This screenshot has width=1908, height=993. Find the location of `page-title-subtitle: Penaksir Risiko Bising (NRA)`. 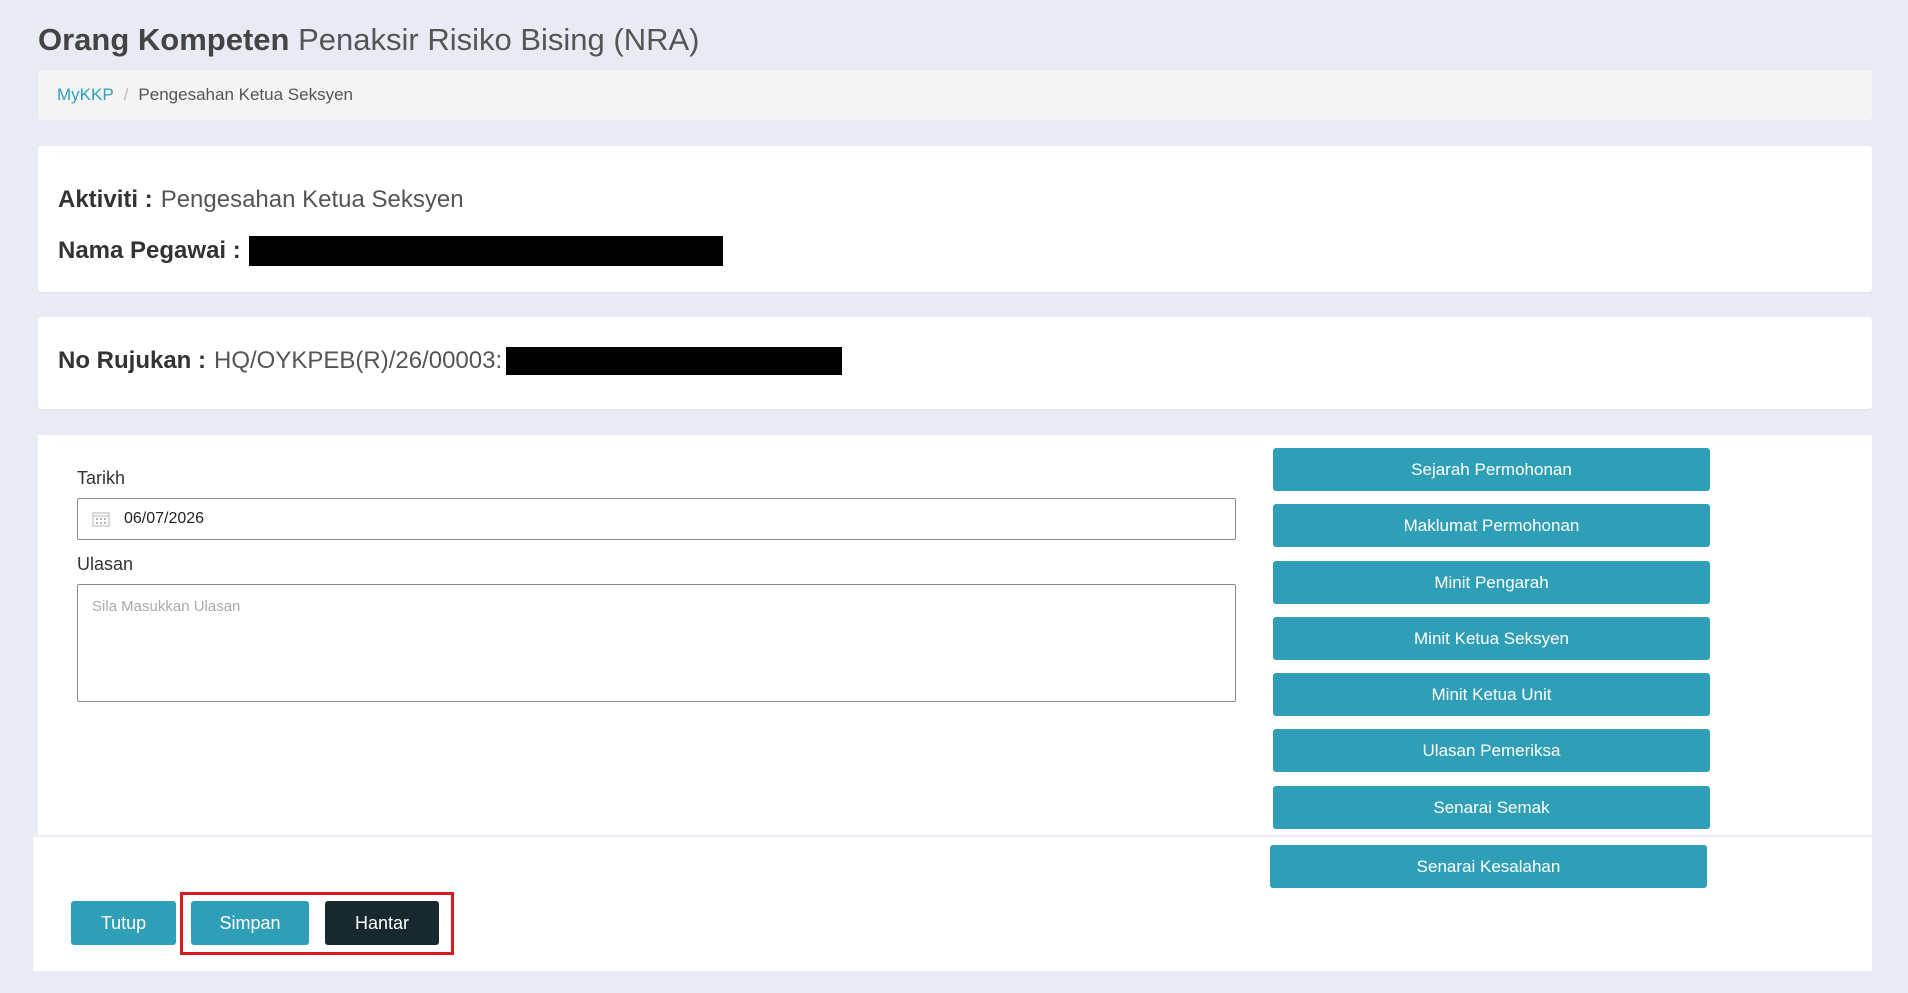

page-title-subtitle: Penaksir Risiko Bising (NRA) is located at coordinates (499, 39).